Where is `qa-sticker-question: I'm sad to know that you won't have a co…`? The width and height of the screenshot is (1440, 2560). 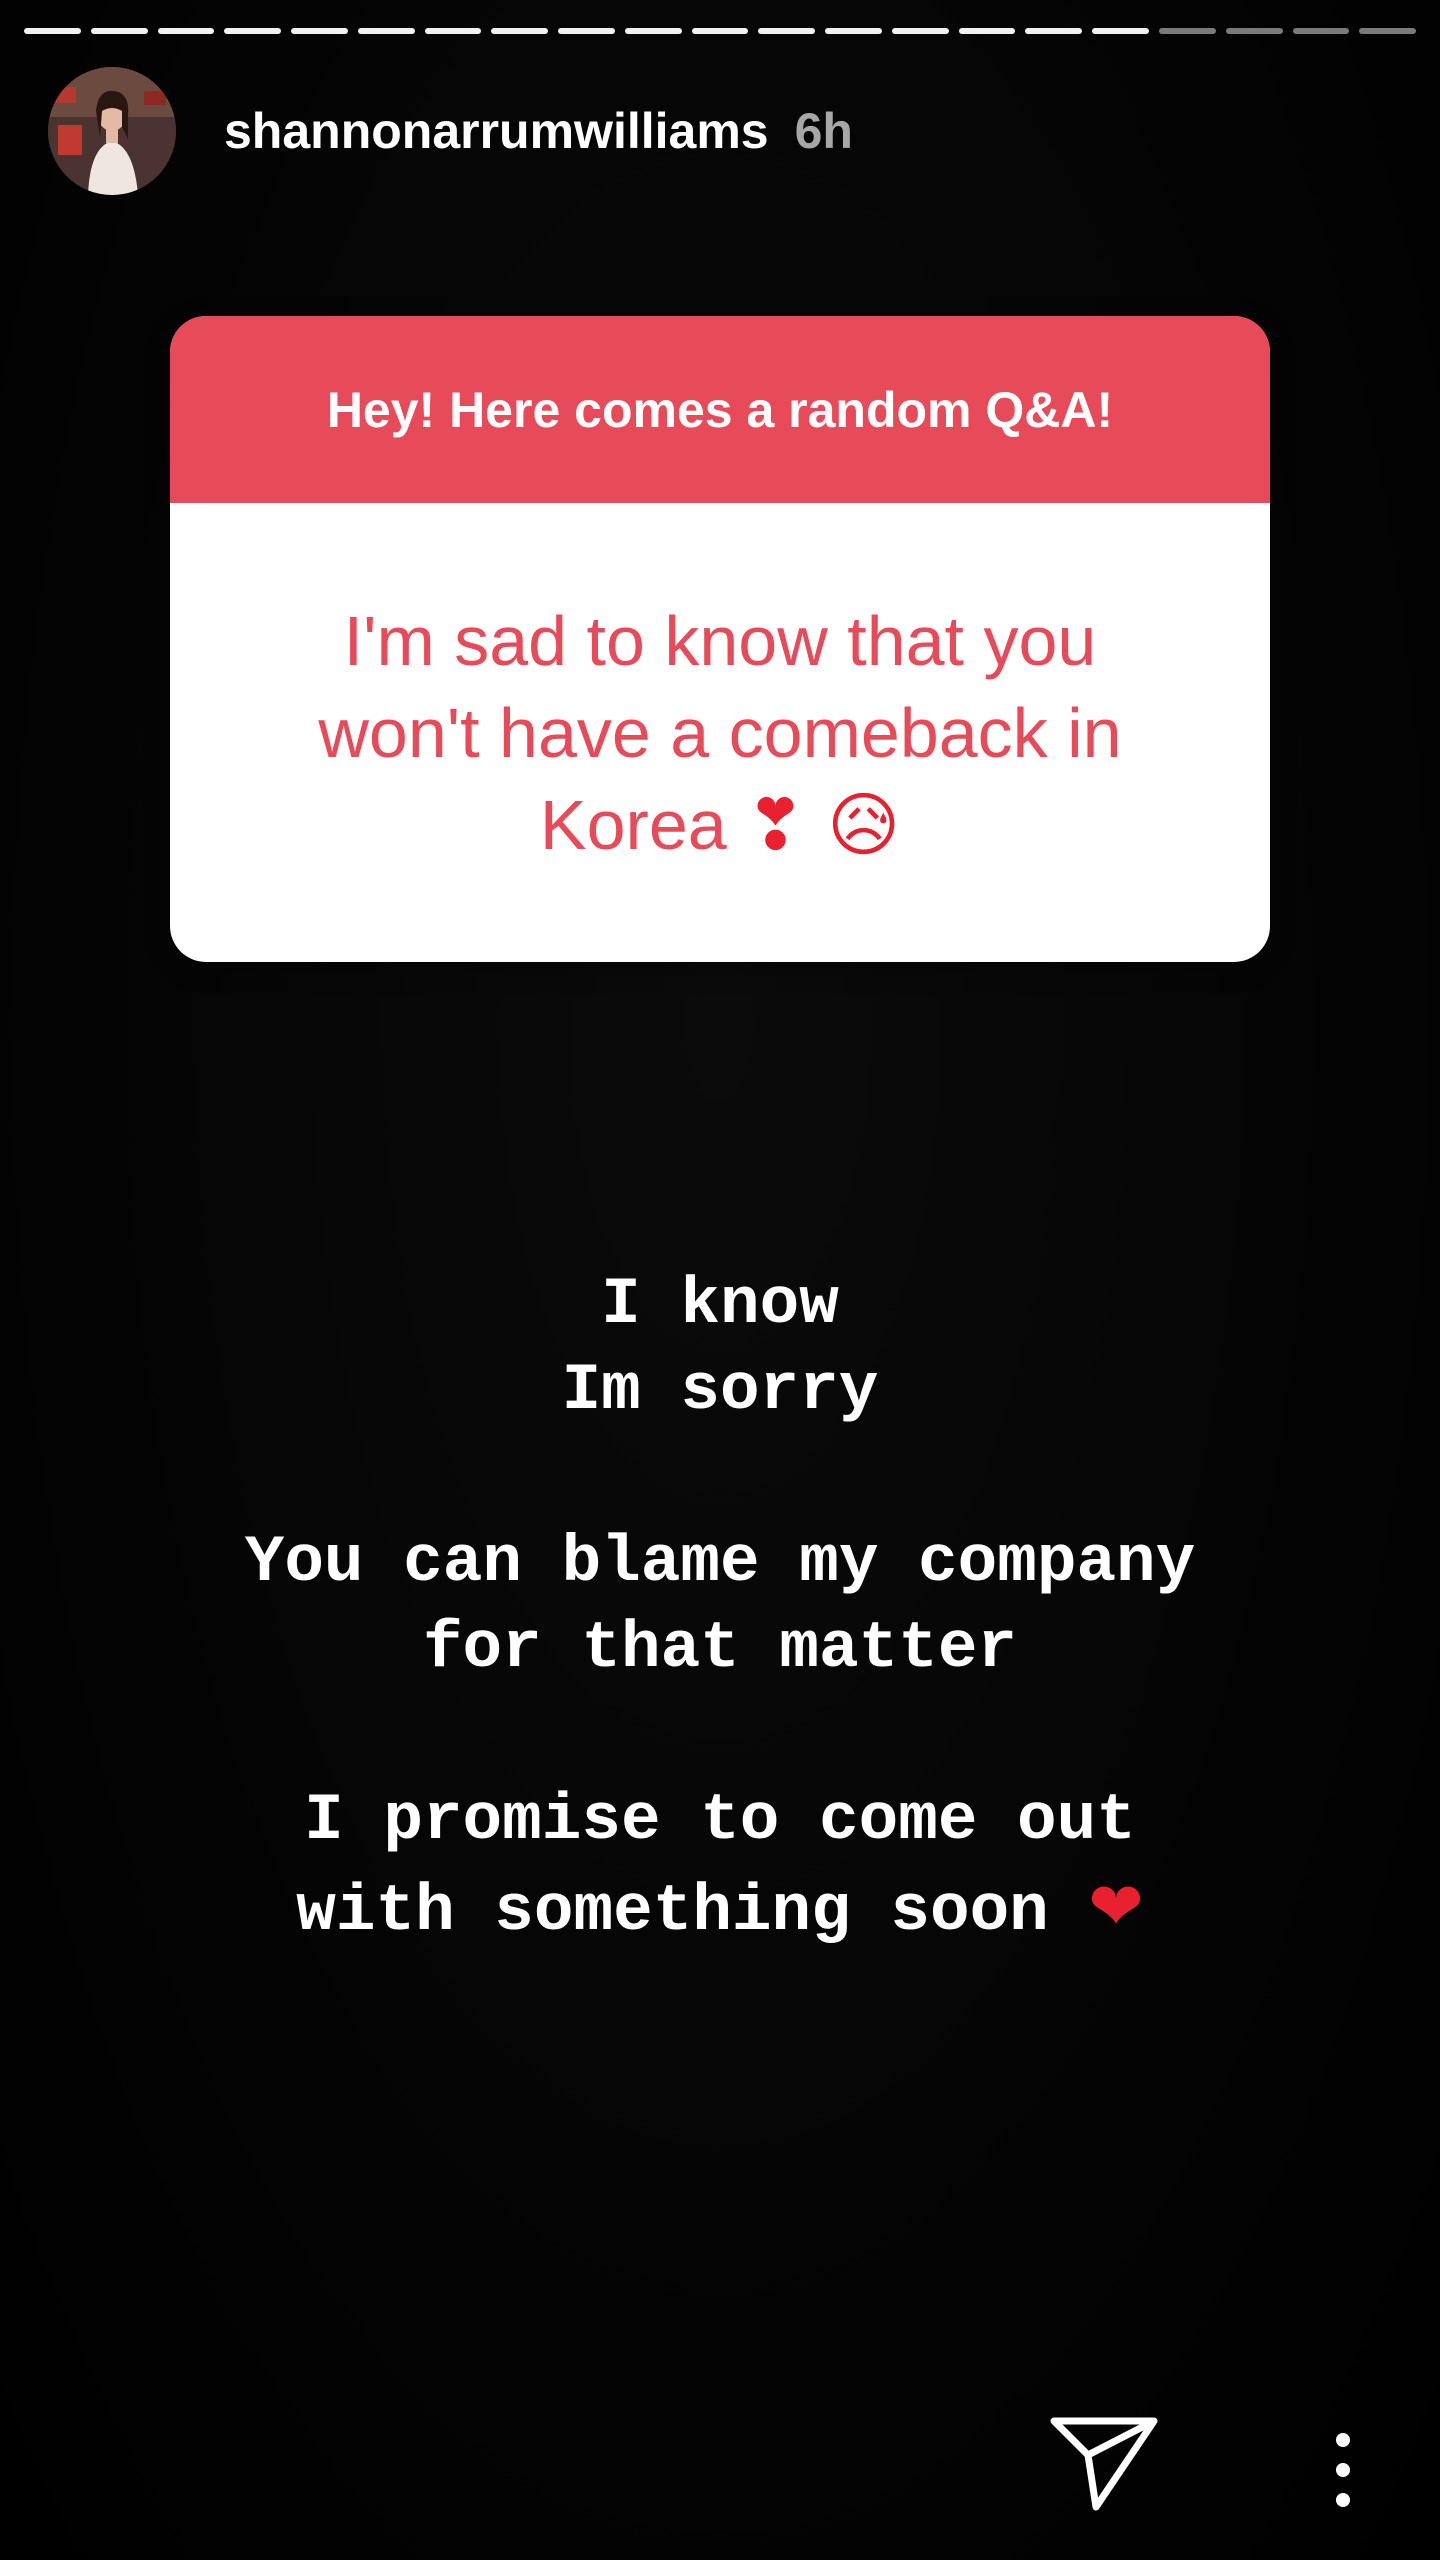
qa-sticker-question: I'm sad to know that you won't have a co… is located at coordinates (720, 732).